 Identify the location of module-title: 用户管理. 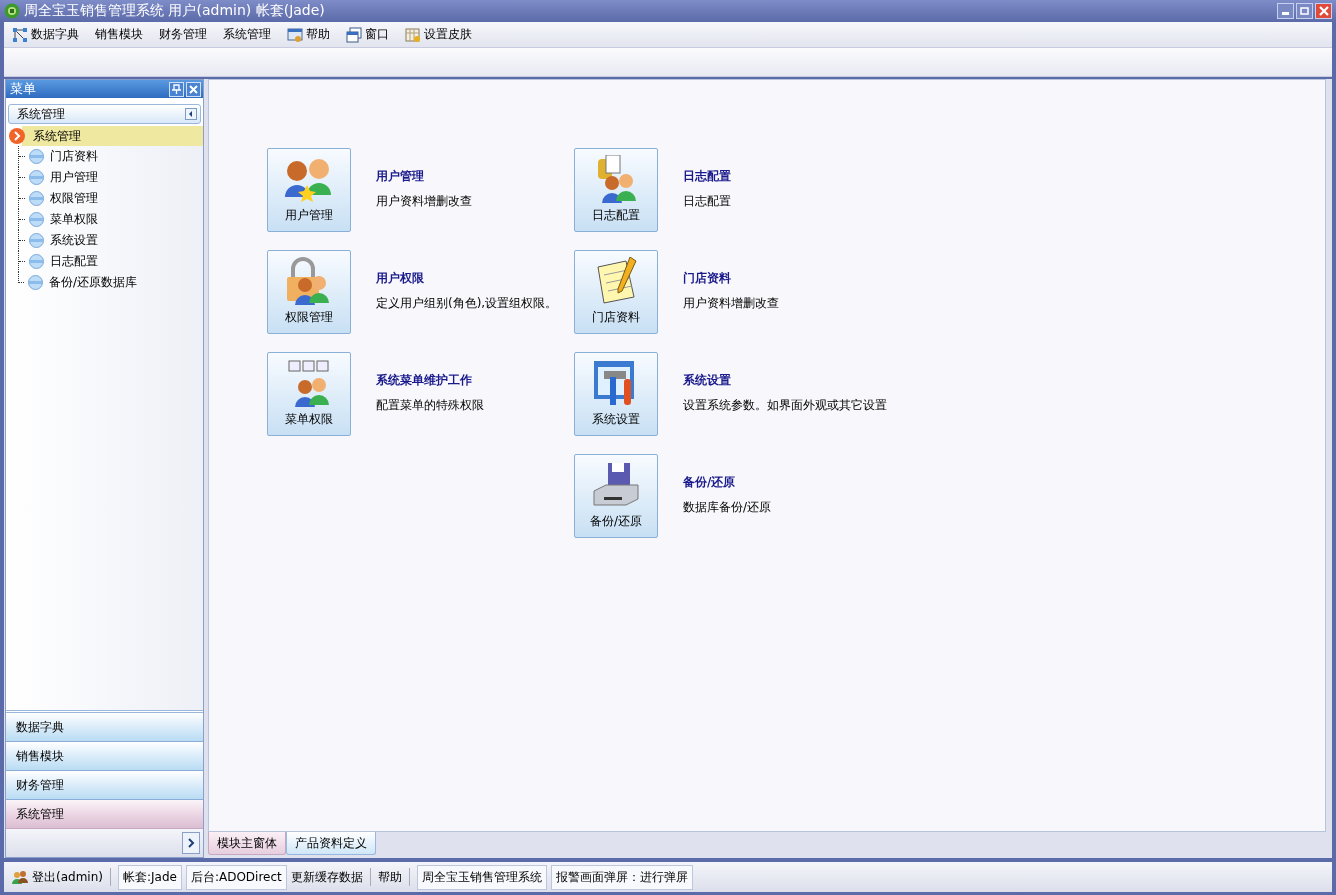
(424, 176).